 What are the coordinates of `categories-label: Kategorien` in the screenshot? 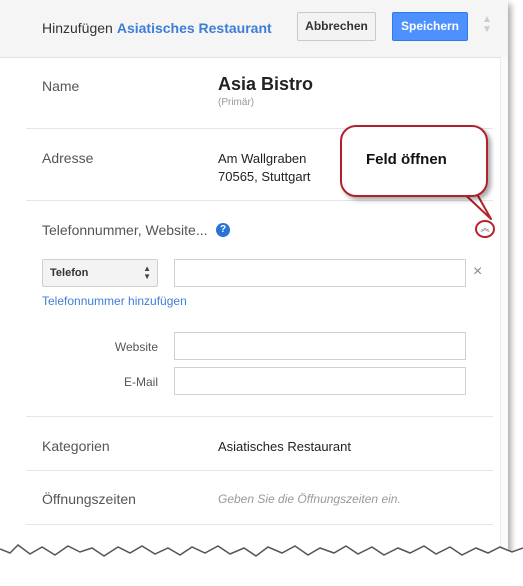 It's located at (76, 446).